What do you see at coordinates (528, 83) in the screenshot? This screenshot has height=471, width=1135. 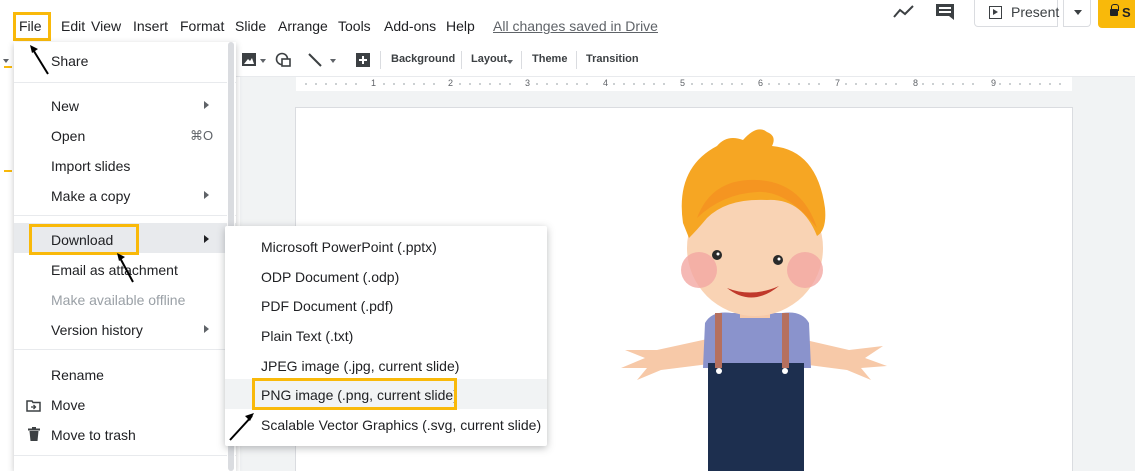 I see `ruler-number: 3` at bounding box center [528, 83].